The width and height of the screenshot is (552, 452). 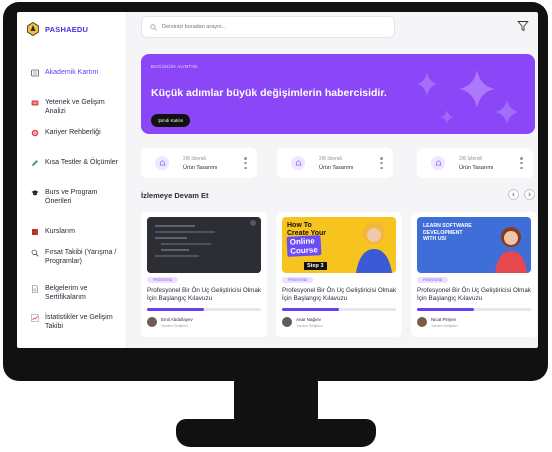 I want to click on sidebar-item-belgeler: Belgelerim ve Sertifikalarım, so click(x=77, y=293).